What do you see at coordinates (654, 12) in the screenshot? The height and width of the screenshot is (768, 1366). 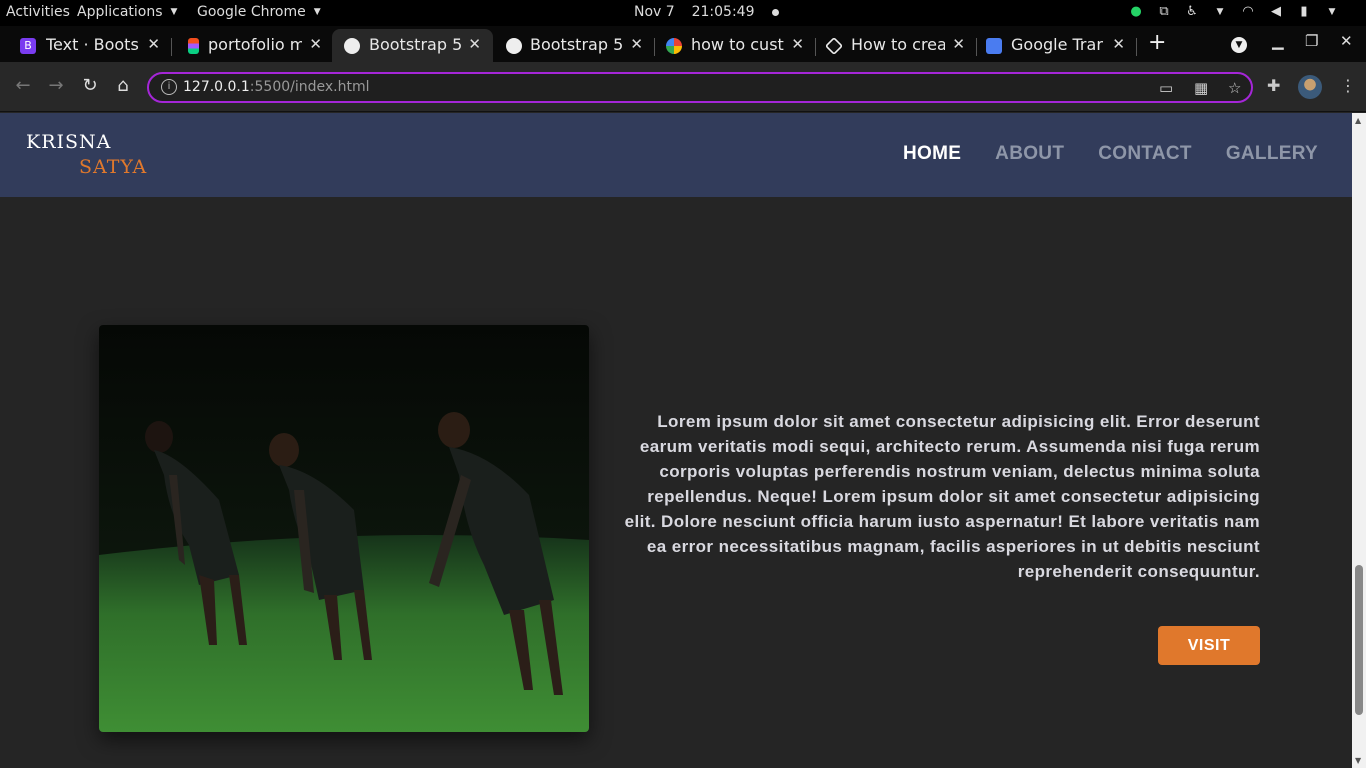 I see `clock-date: Nov 7` at bounding box center [654, 12].